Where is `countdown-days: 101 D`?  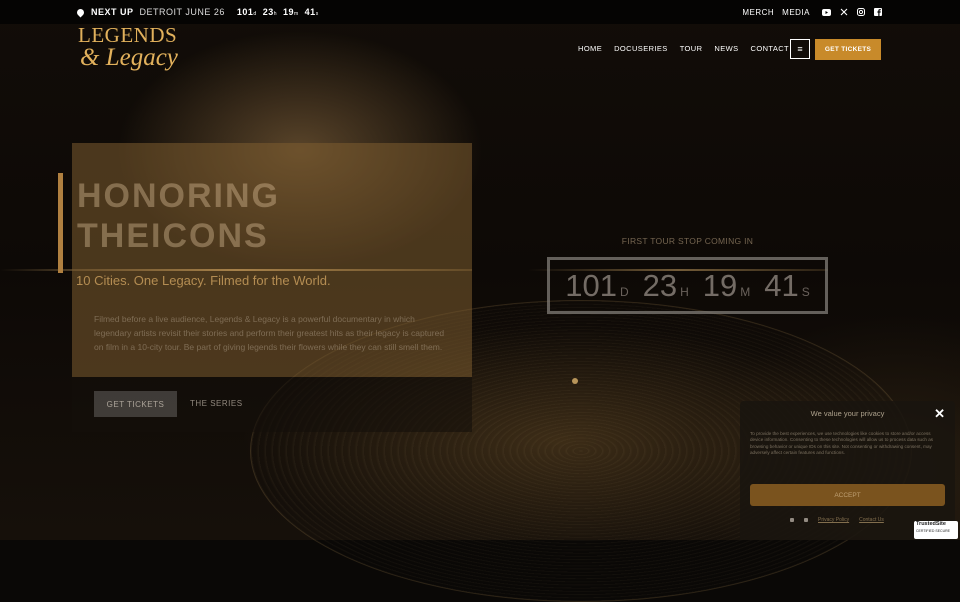 countdown-days: 101 D is located at coordinates (596, 286).